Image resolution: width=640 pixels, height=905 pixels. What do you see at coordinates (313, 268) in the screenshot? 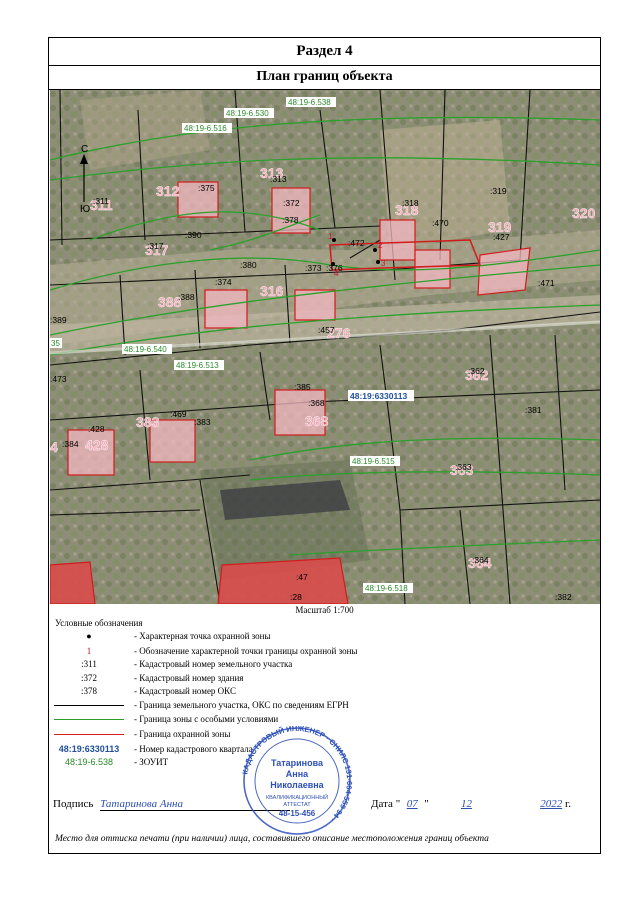
I see `svg-text: :373` at bounding box center [313, 268].